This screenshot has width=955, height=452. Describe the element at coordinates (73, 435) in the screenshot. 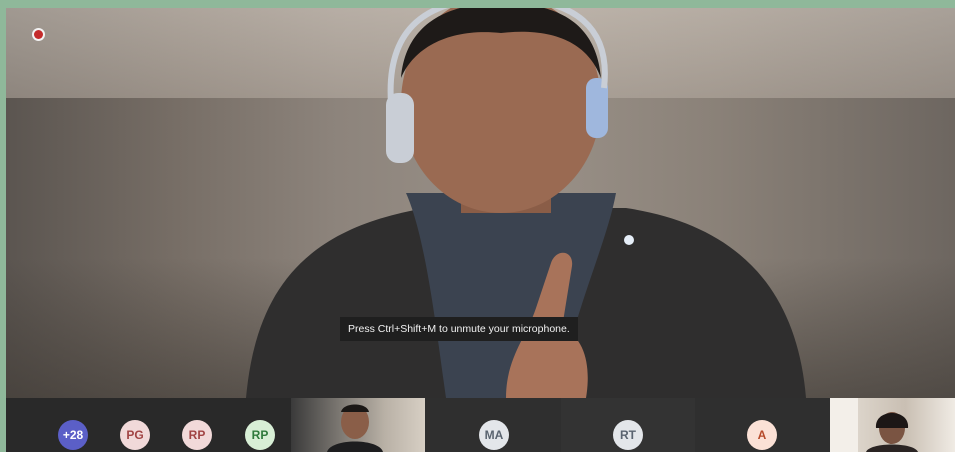

I see `more-participants-button: +28` at that location.